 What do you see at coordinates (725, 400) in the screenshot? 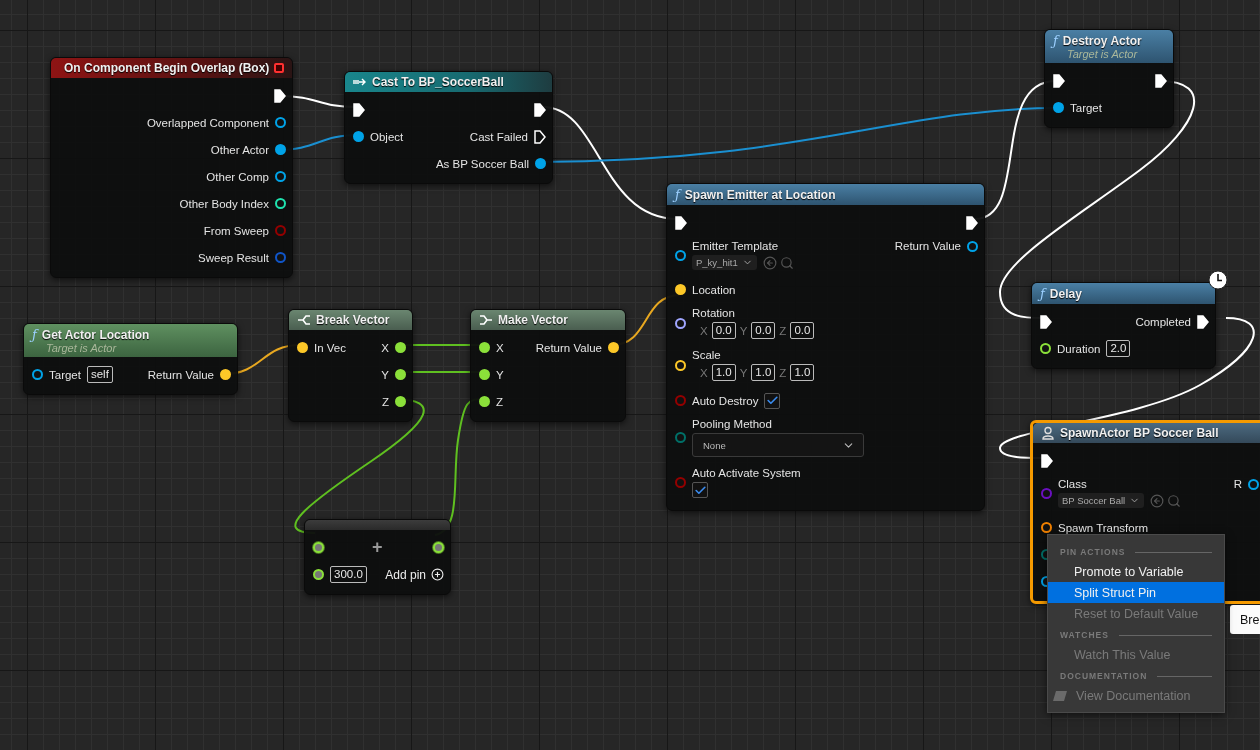
I see `pin-label: Auto Destroy` at bounding box center [725, 400].